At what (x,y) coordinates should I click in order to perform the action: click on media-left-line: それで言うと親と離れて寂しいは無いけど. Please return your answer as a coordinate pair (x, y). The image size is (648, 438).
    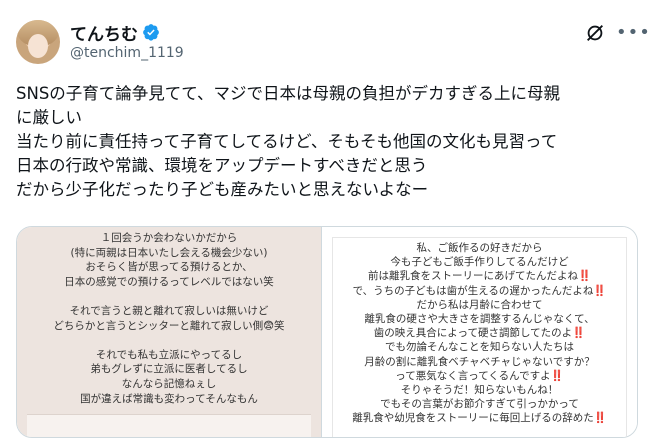
    Looking at the image, I should click on (169, 311).